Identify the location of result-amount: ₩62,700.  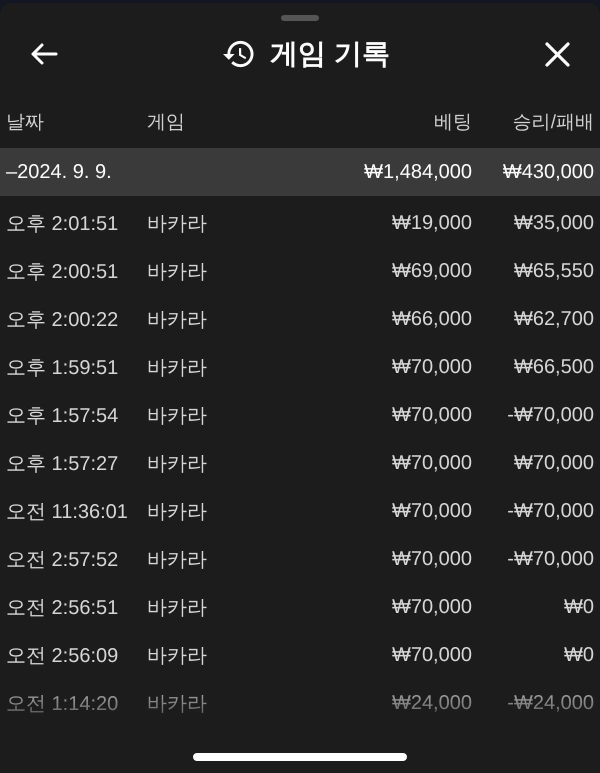
(553, 319).